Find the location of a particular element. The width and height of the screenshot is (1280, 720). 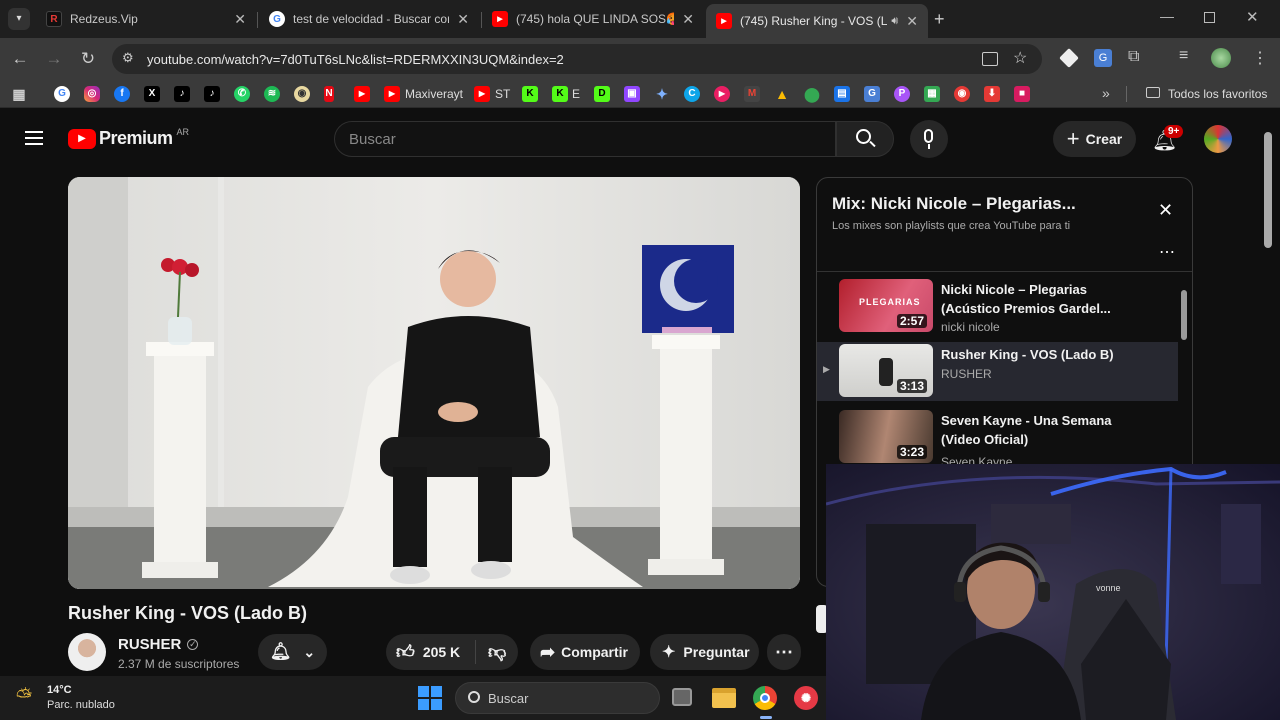

channel-name-row: RUSHER ✓ is located at coordinates (158, 644).